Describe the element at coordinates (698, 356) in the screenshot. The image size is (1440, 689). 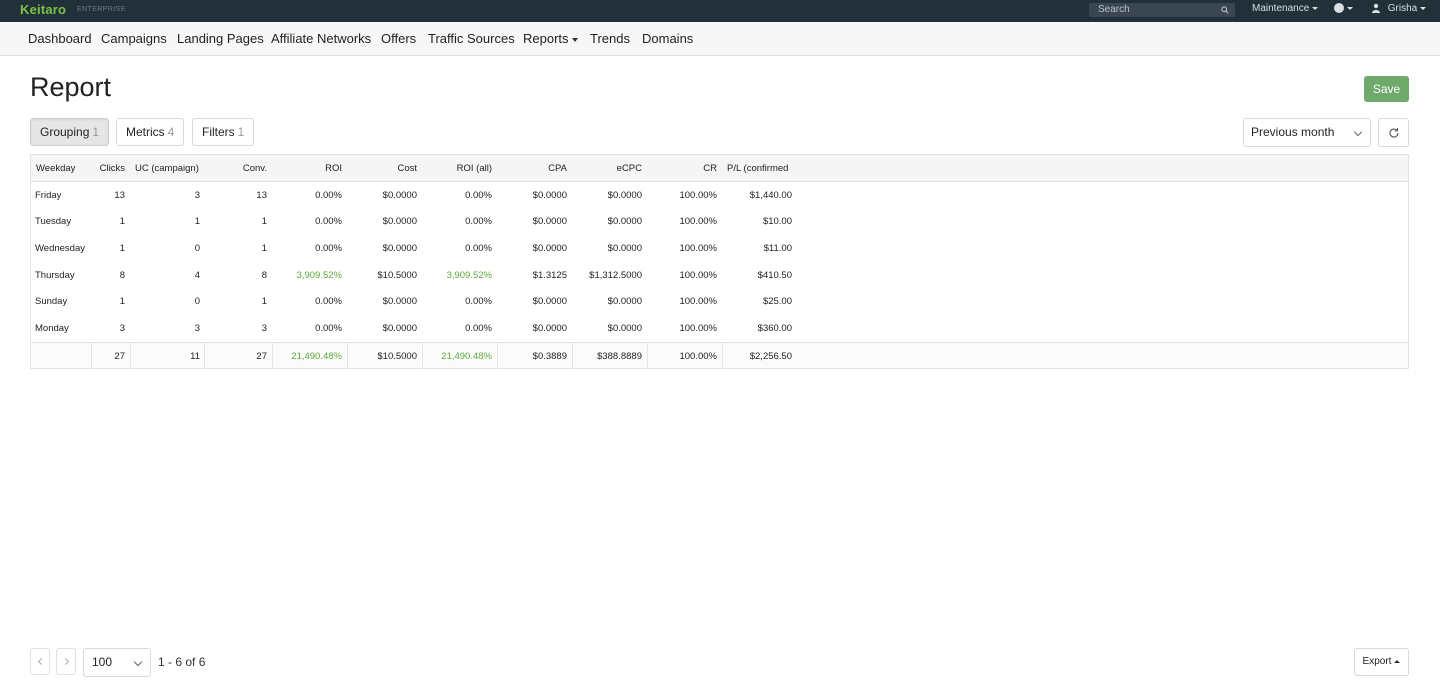
I see `total-cr: 100.00%` at that location.